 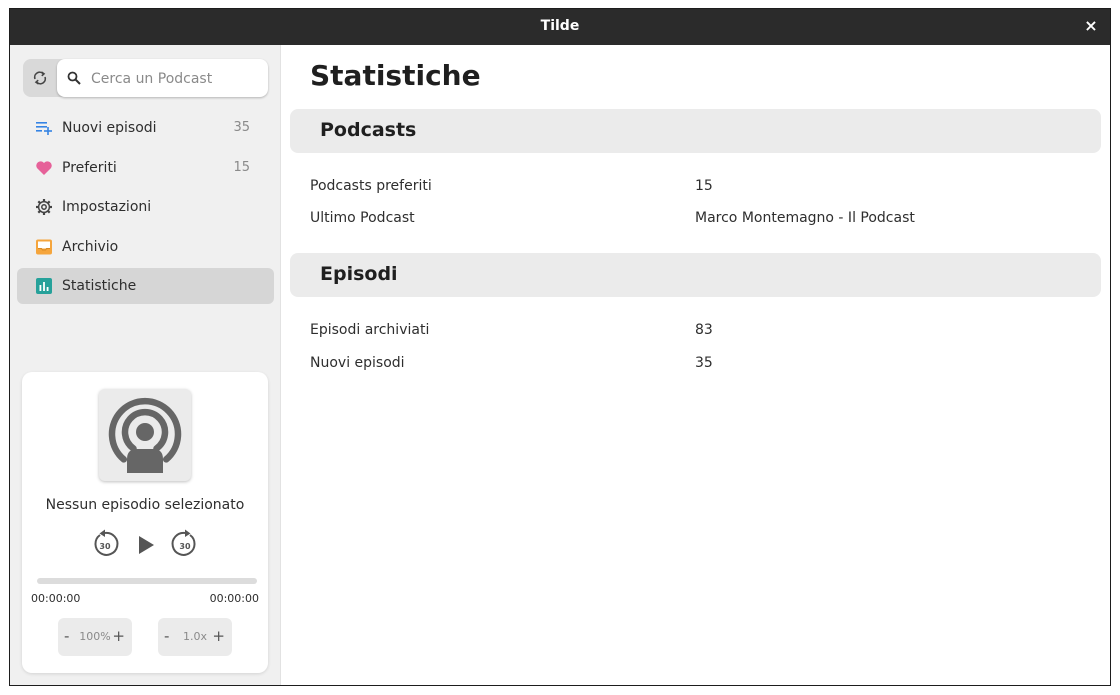 I want to click on section-title: Episodi, so click(x=359, y=274).